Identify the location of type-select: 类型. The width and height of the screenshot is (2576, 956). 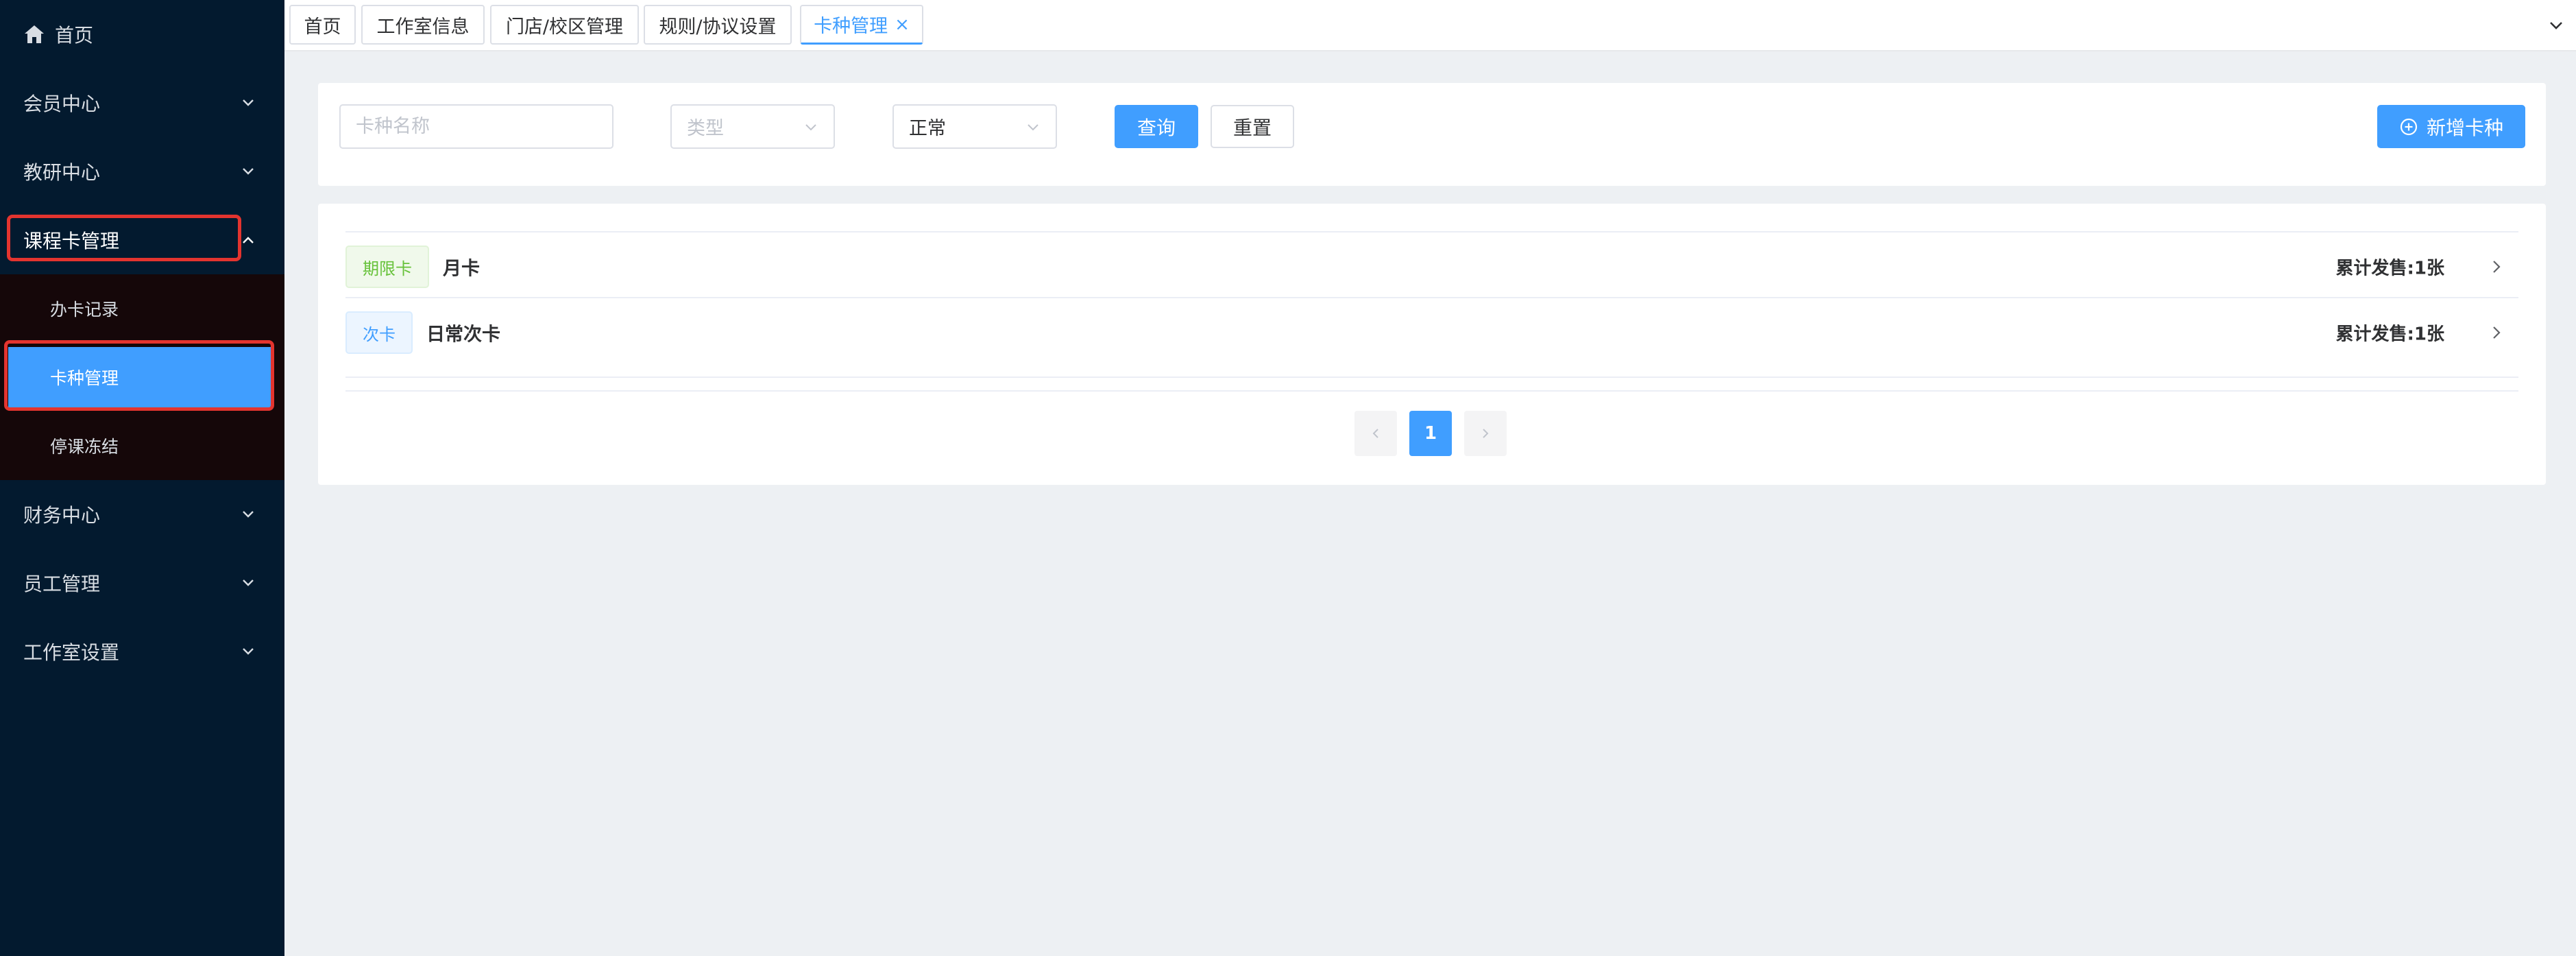
(752, 126).